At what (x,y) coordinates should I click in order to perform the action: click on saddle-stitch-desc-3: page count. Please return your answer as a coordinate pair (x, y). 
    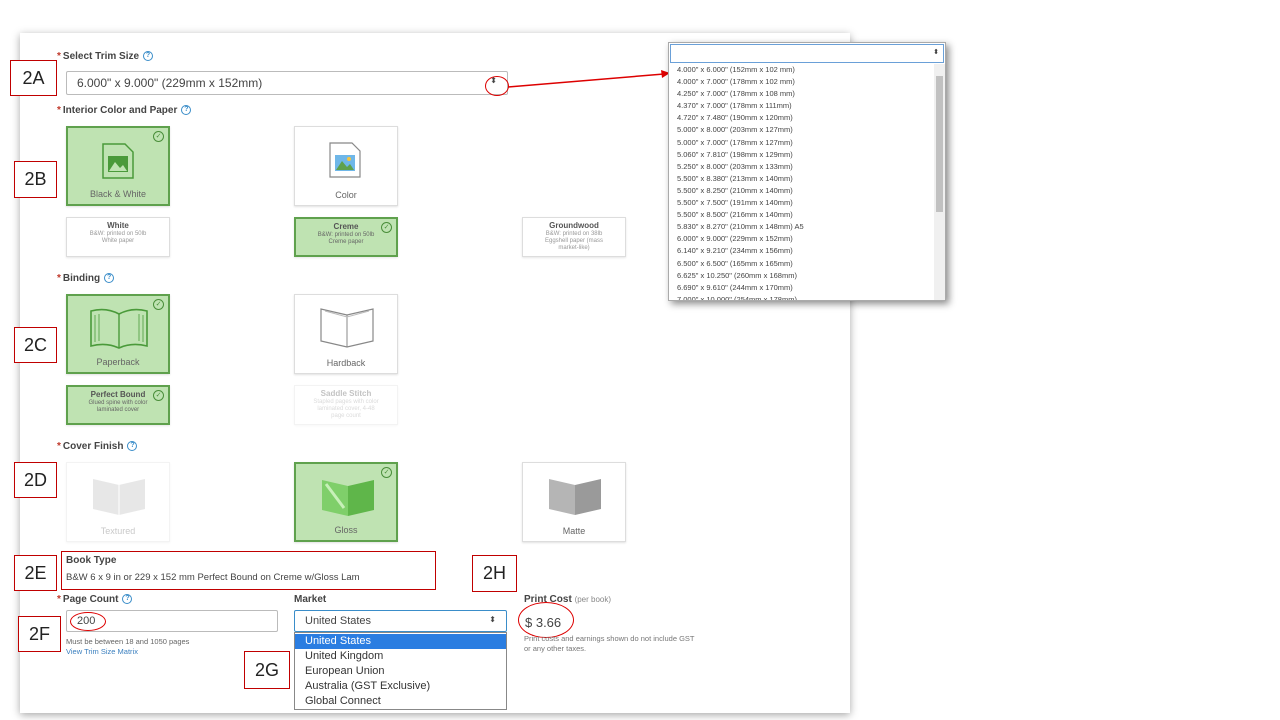
    Looking at the image, I should click on (346, 416).